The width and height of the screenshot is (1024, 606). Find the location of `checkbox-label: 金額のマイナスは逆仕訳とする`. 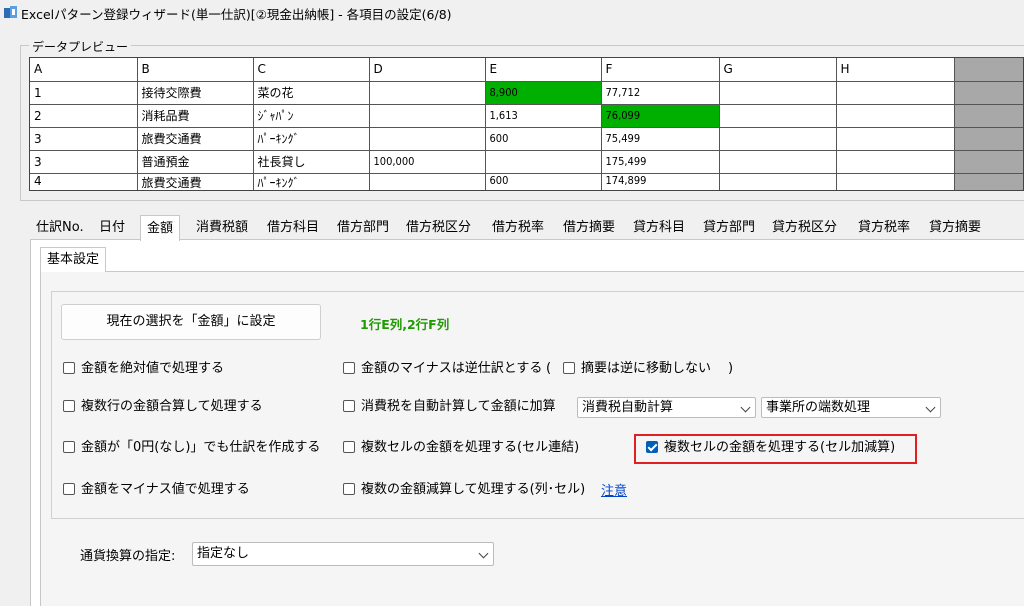

checkbox-label: 金額のマイナスは逆仕訳とする is located at coordinates (452, 368).